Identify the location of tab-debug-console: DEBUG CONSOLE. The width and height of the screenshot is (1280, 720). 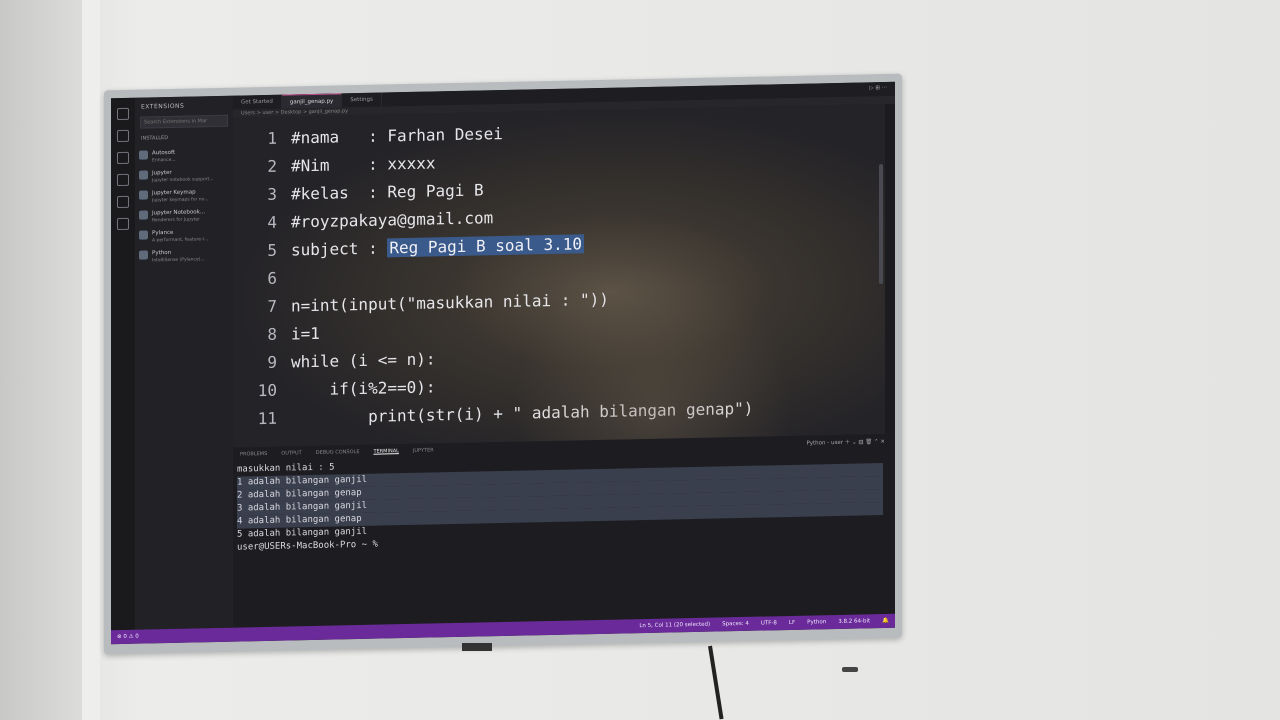
(338, 452).